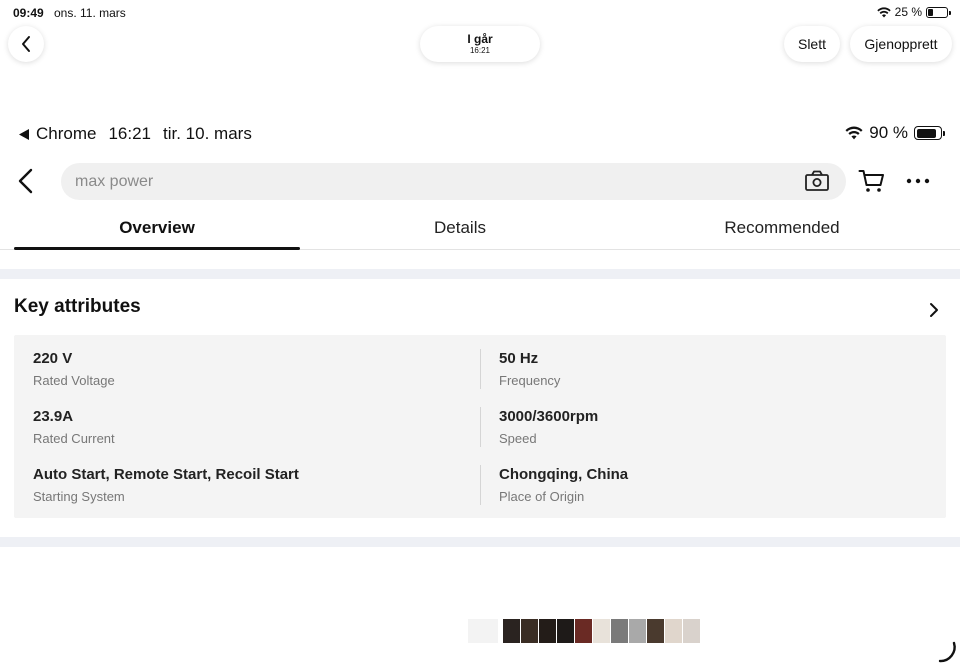  I want to click on loading-spinner-icon, so click(947, 652).